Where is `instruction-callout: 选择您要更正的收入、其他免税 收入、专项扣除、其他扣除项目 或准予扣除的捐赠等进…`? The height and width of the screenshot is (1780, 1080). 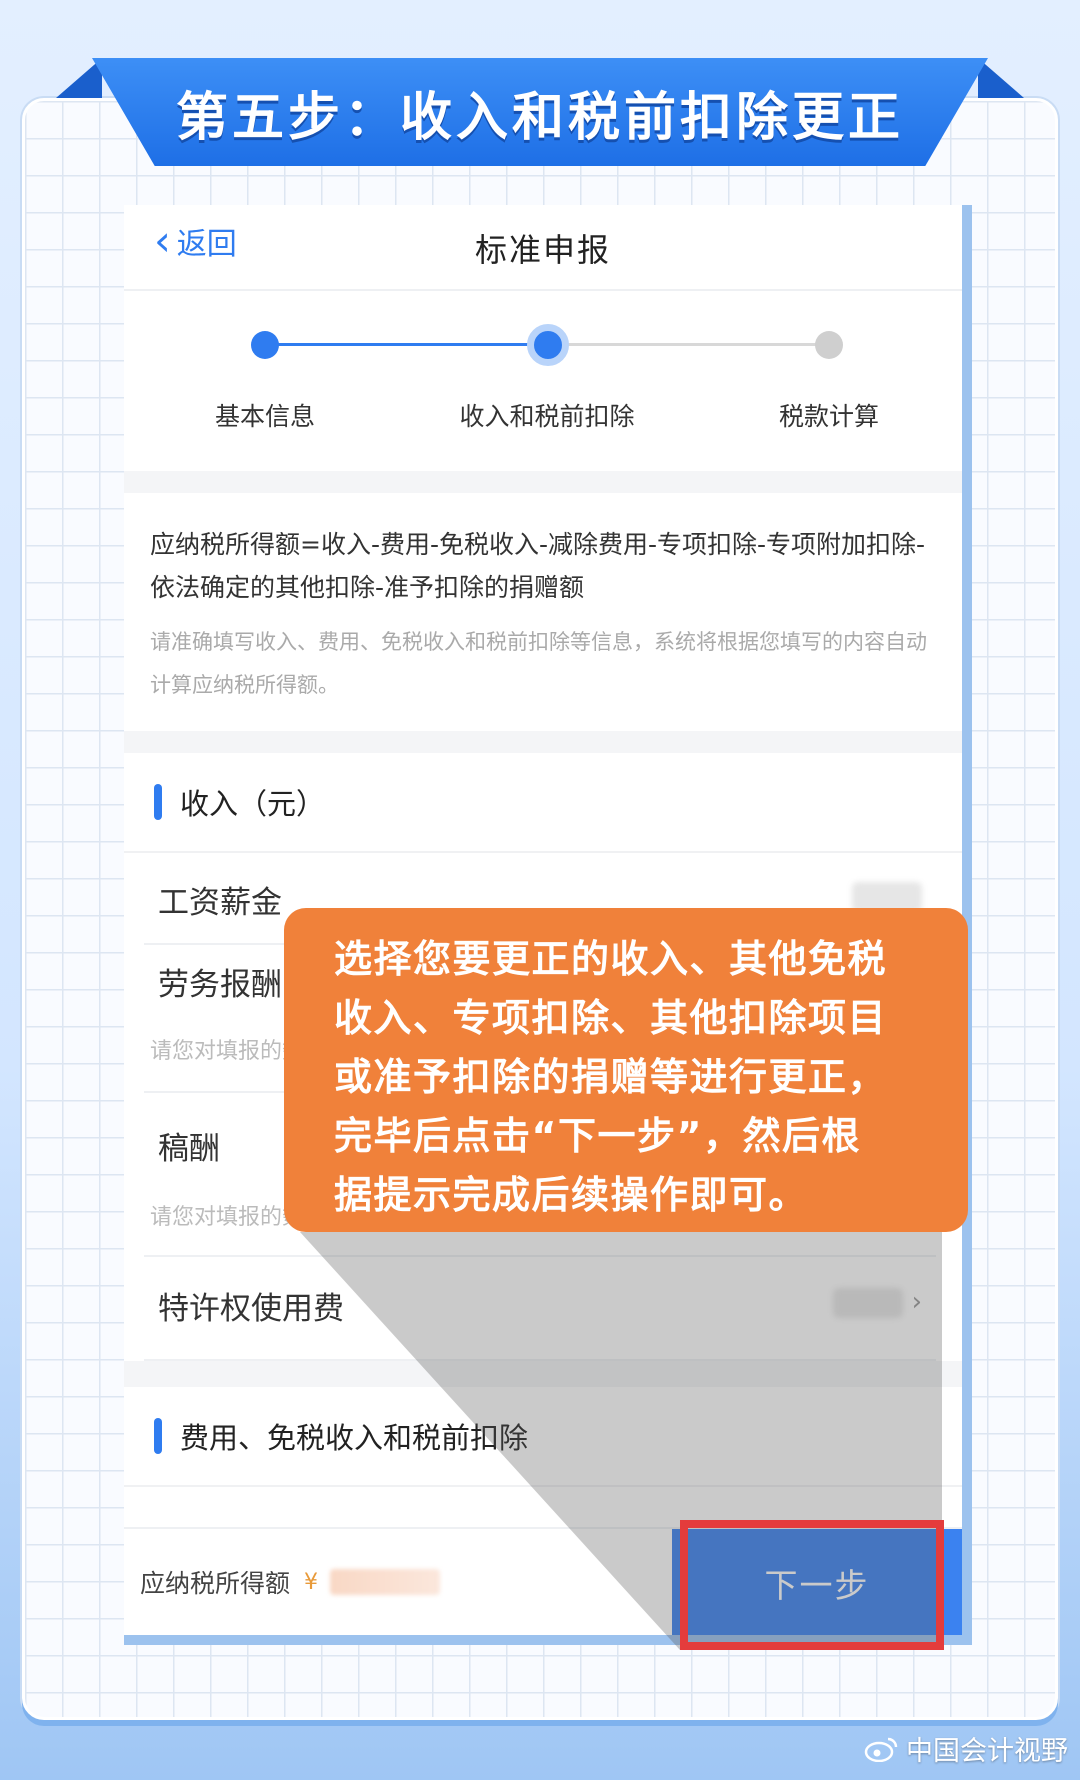 instruction-callout: 选择您要更正的收入、其他免税 收入、专项扣除、其他扣除项目 或准予扣除的捐赠等进… is located at coordinates (626, 1070).